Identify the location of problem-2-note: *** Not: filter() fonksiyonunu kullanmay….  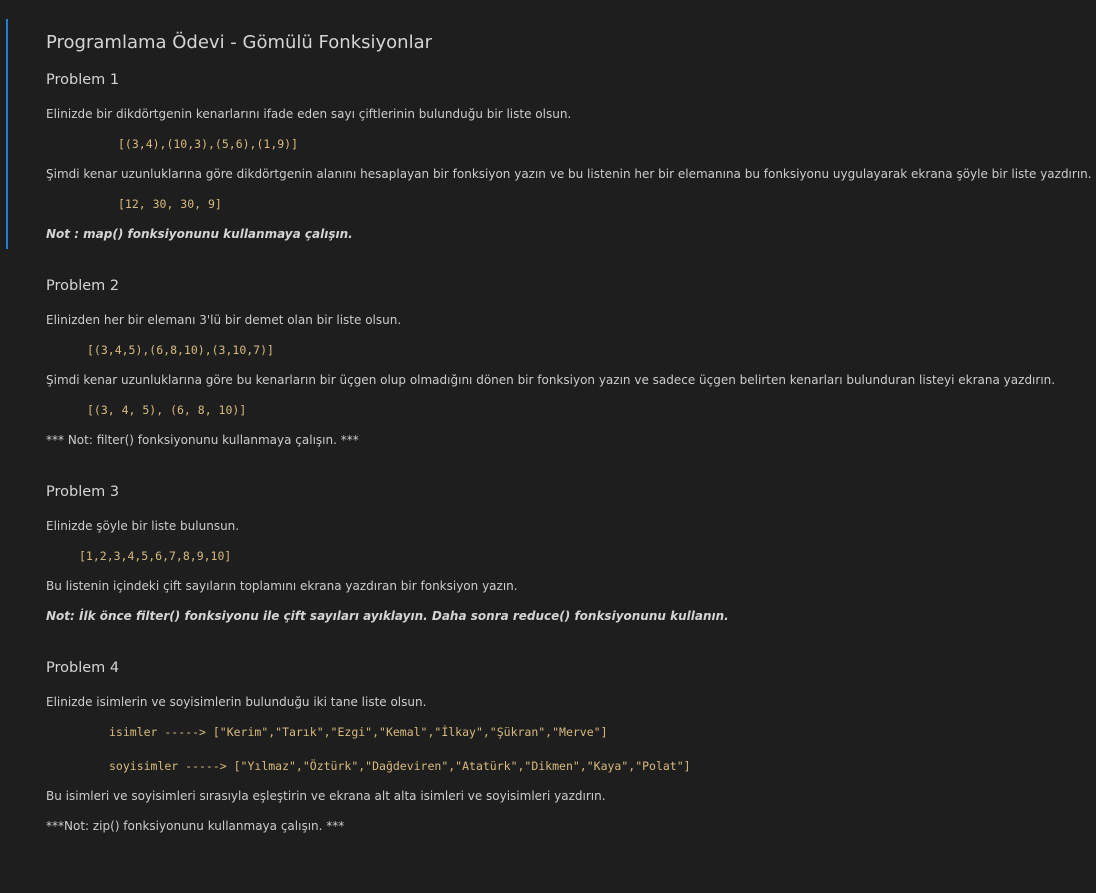
(202, 440).